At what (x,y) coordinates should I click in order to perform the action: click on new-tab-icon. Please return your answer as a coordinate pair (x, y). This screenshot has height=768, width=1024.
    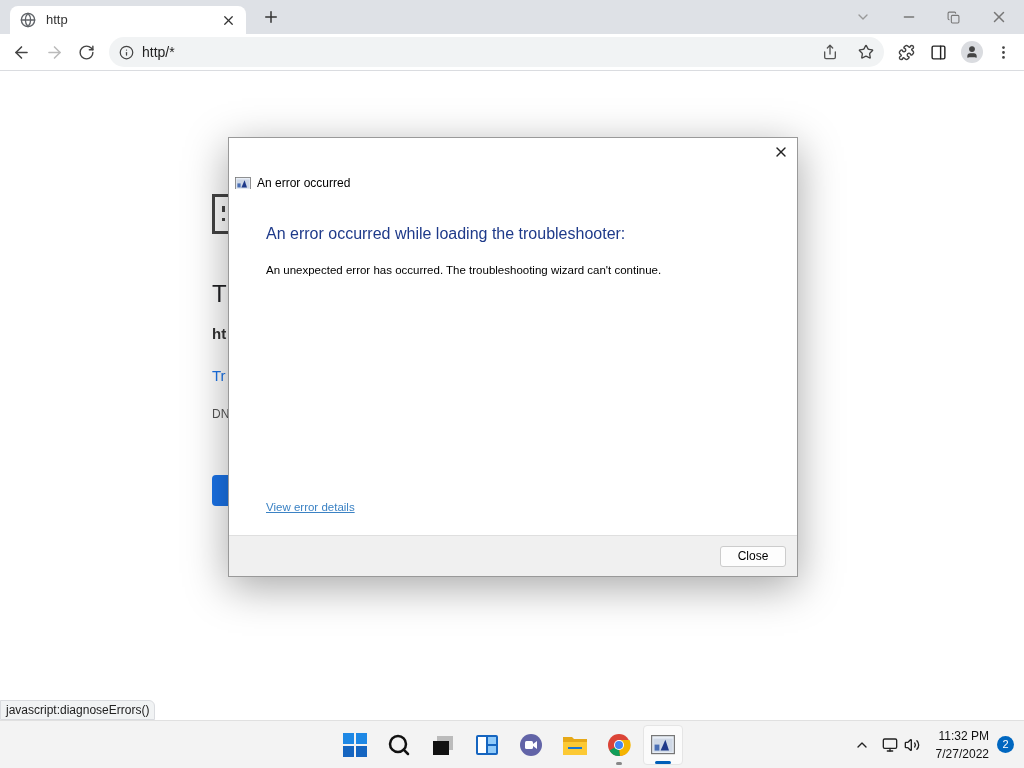
    Looking at the image, I should click on (271, 17).